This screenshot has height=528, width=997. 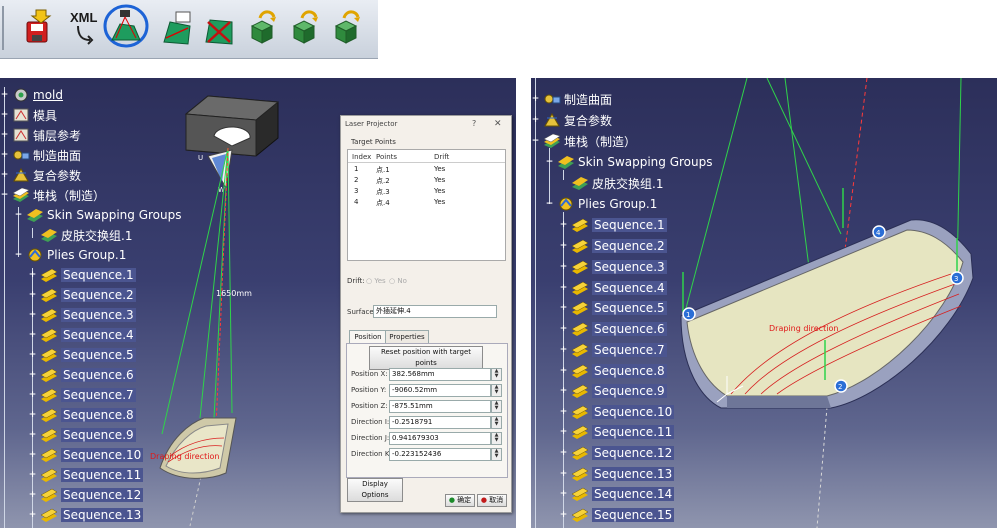 What do you see at coordinates (440, 454) in the screenshot?
I see `direction-k-field: -0.223152436` at bounding box center [440, 454].